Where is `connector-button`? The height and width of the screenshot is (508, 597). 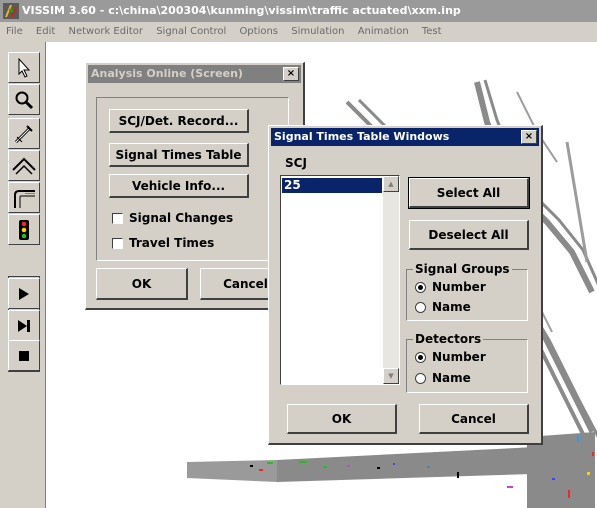 connector-button is located at coordinates (24, 197).